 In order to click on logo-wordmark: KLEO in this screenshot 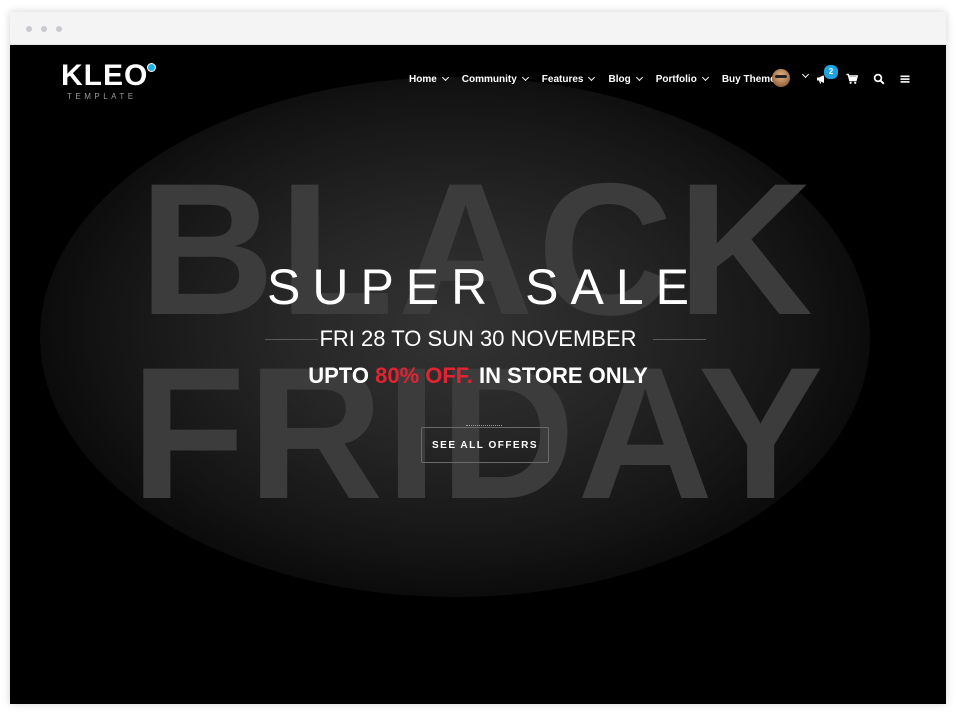, I will do `click(105, 75)`.